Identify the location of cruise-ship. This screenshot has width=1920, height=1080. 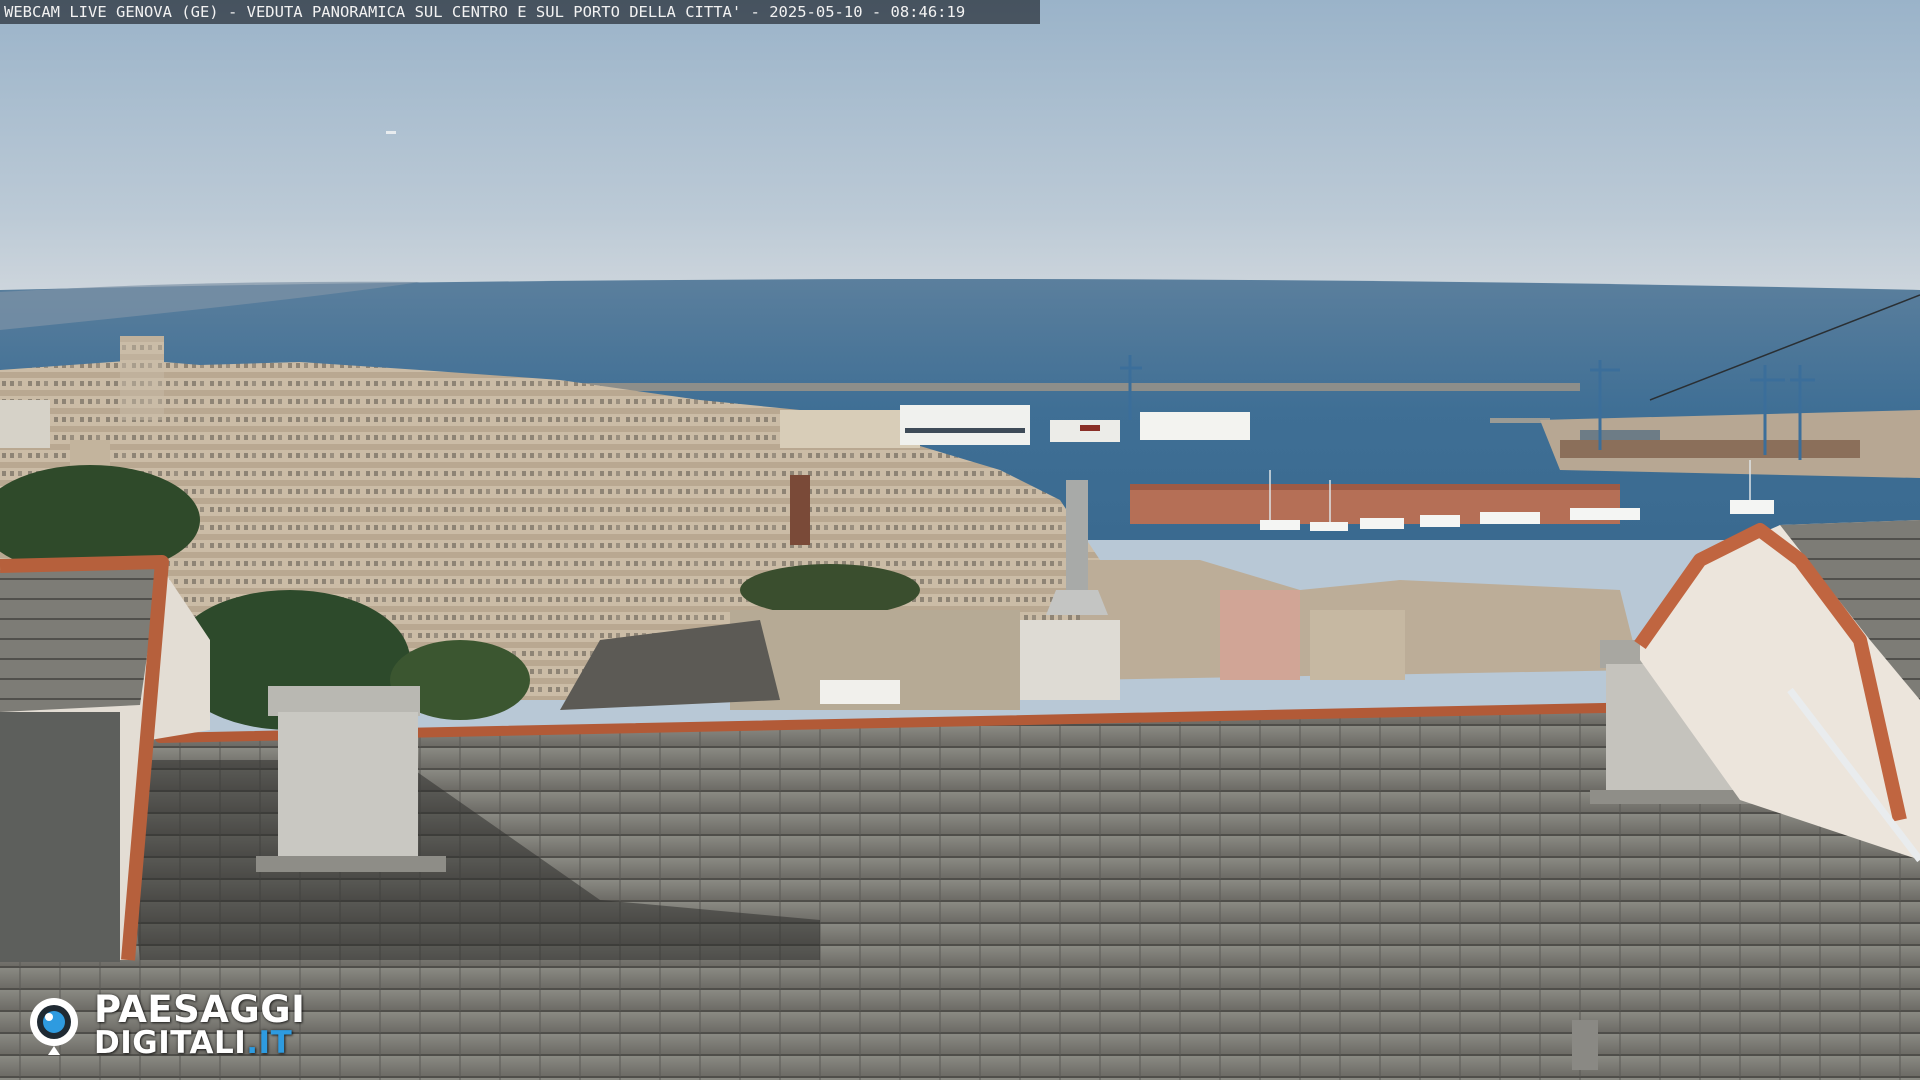
(965, 425).